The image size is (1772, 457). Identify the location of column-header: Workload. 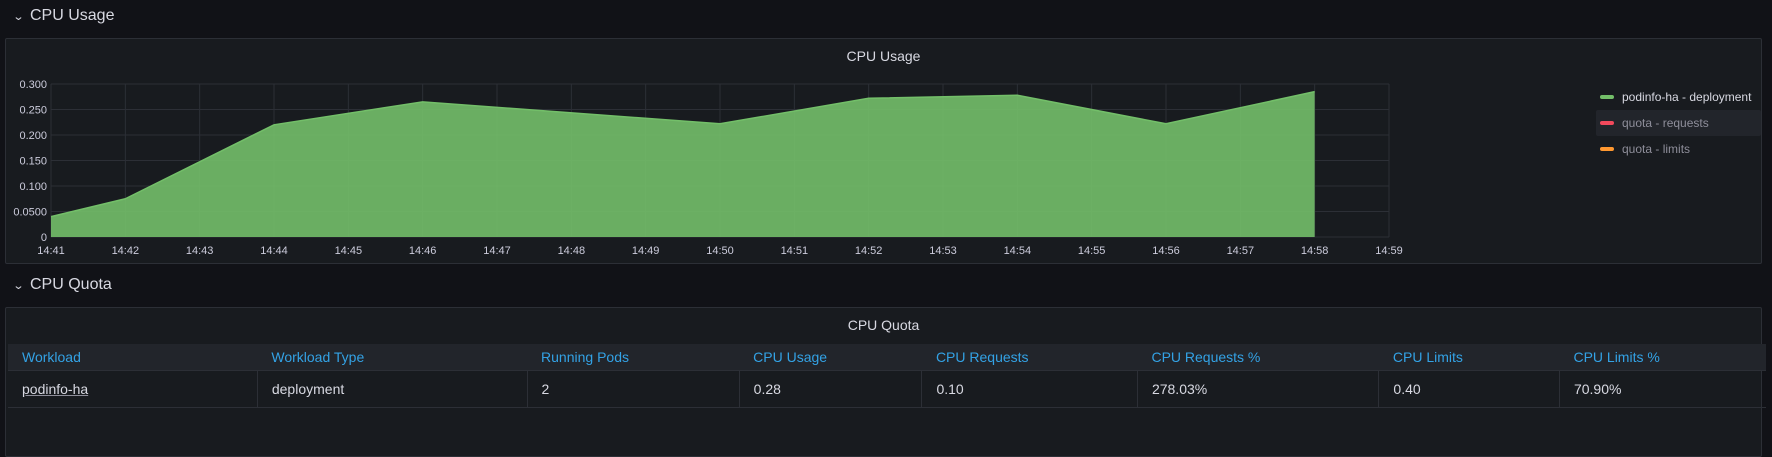
(133, 357).